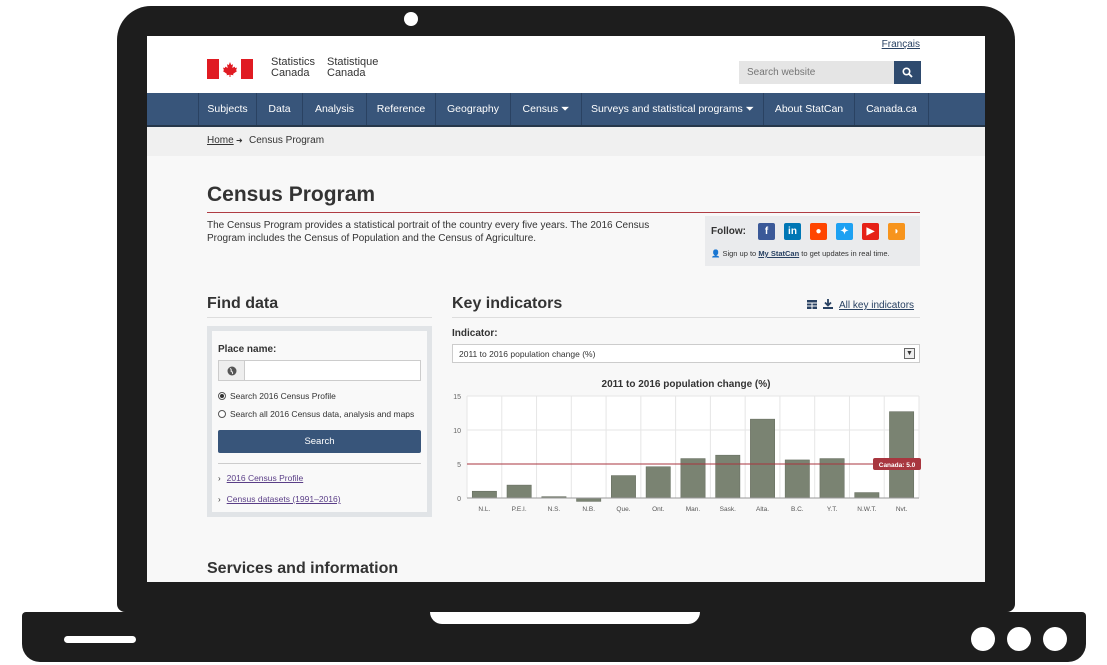 The height and width of the screenshot is (665, 1107). What do you see at coordinates (812, 305) in the screenshot?
I see `table-icon` at bounding box center [812, 305].